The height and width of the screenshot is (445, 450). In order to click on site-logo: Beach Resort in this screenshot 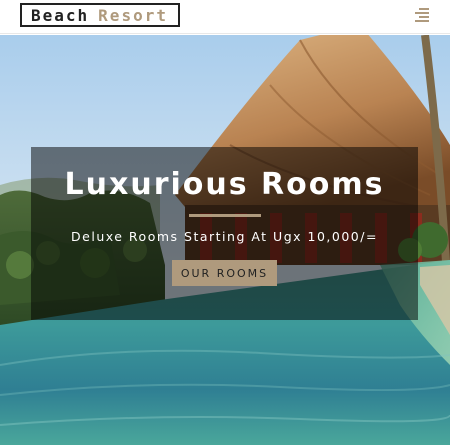, I will do `click(100, 15)`.